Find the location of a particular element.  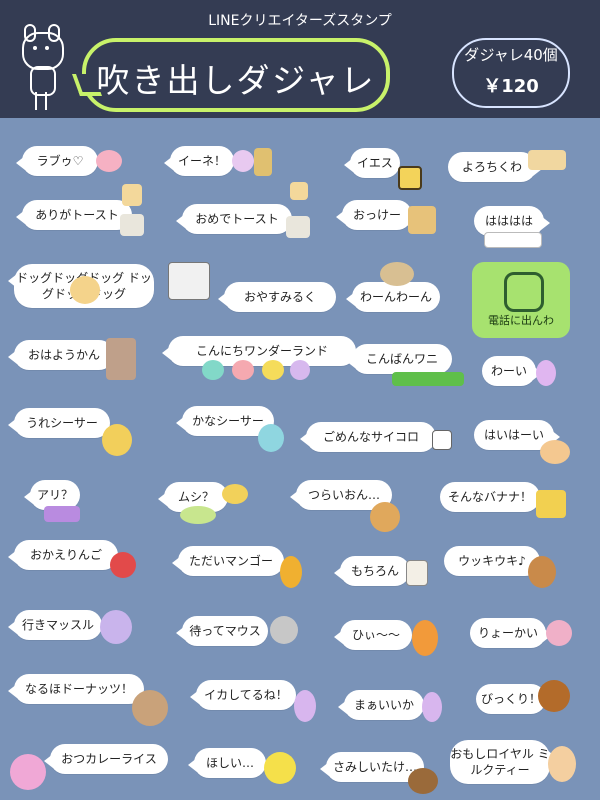

star-icon is located at coordinates (280, 768).